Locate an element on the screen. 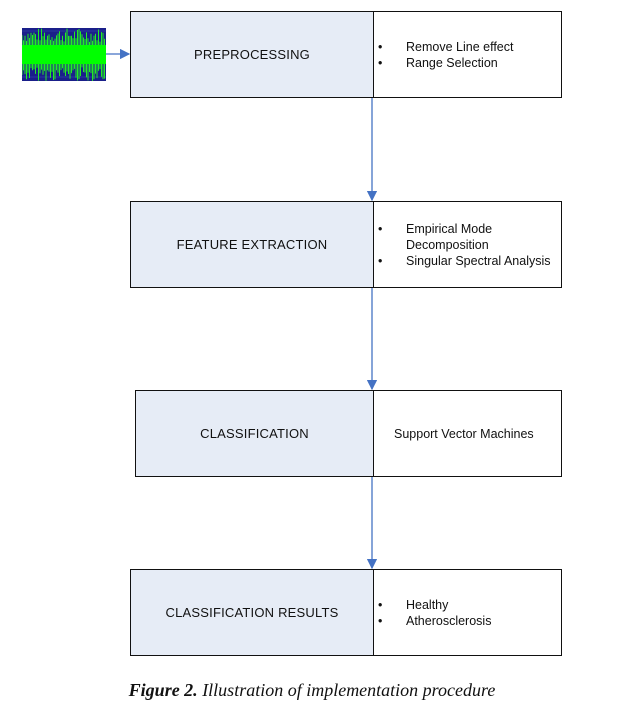 Image resolution: width=624 pixels, height=715 pixels. detail-item: Support Vector Machines is located at coordinates (464, 433).